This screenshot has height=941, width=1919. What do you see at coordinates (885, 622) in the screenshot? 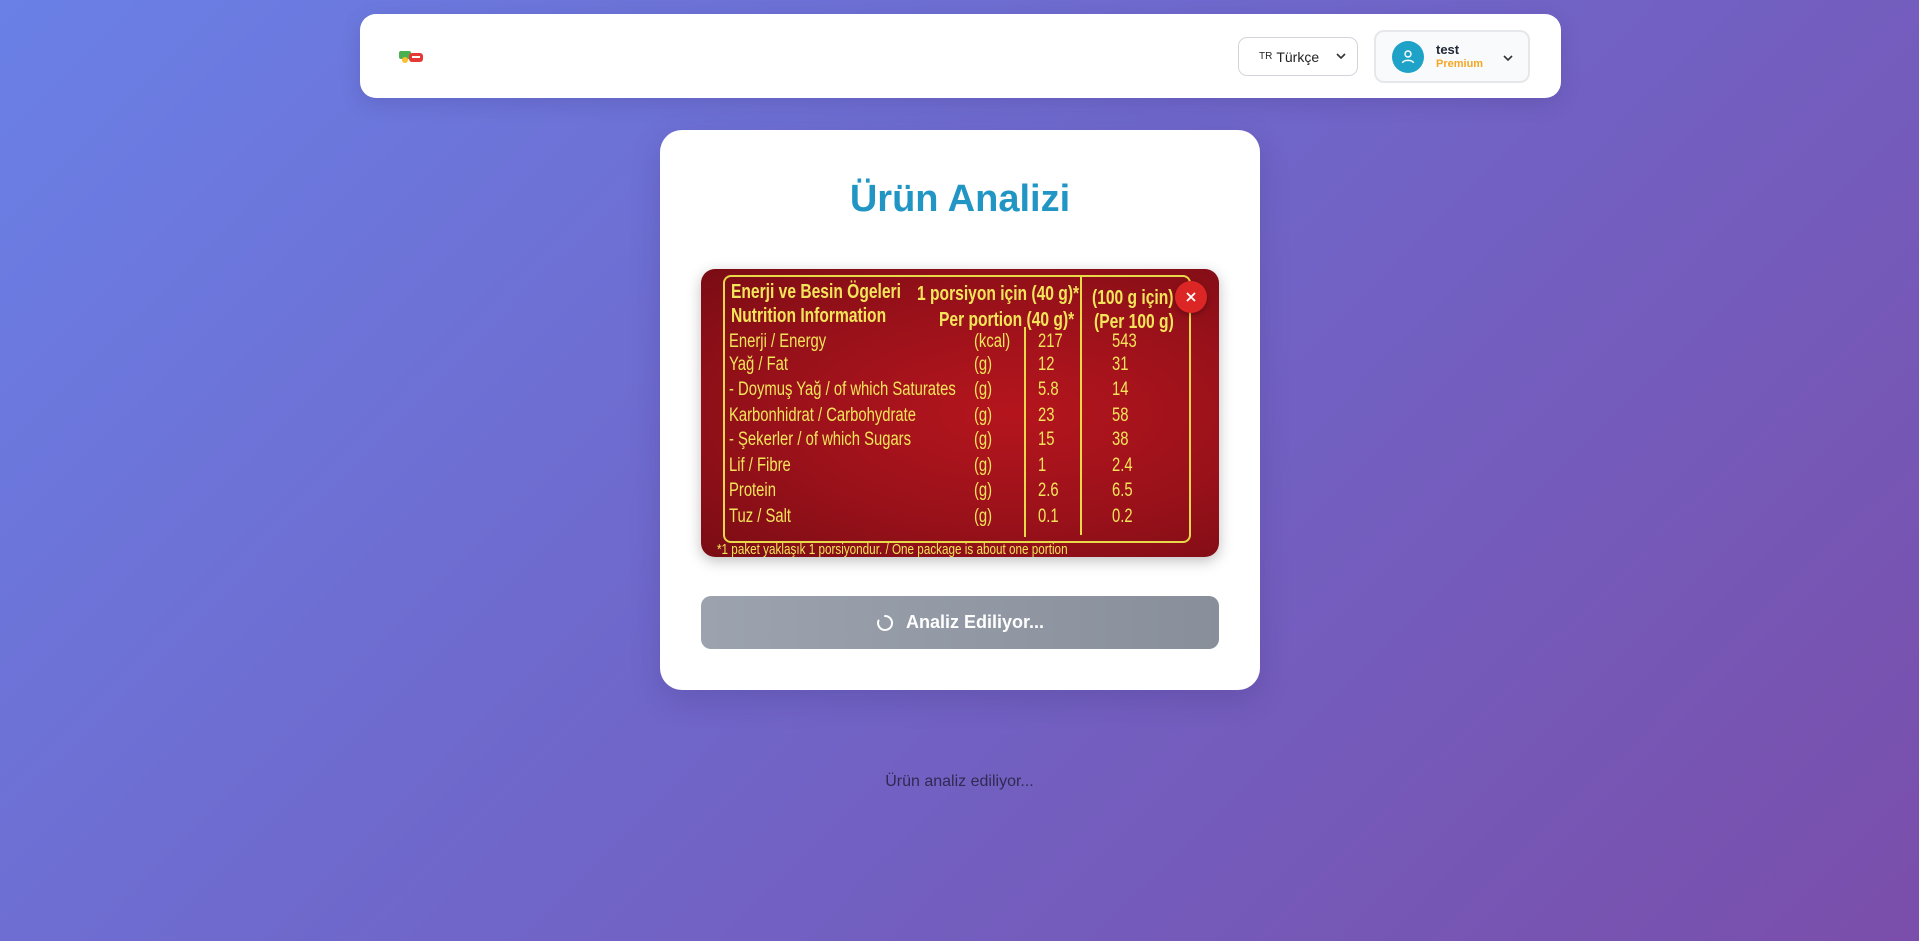
I see `spinner-icon` at bounding box center [885, 622].